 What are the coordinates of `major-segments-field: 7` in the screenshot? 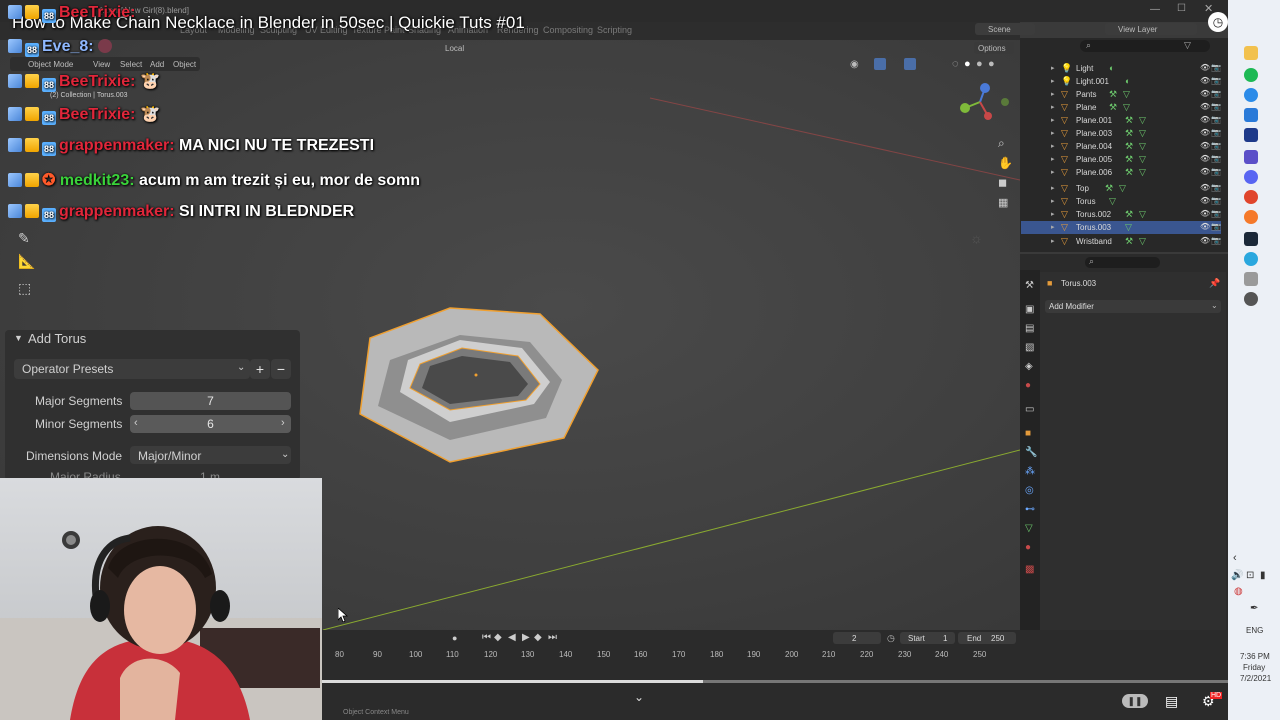 It's located at (210, 401).